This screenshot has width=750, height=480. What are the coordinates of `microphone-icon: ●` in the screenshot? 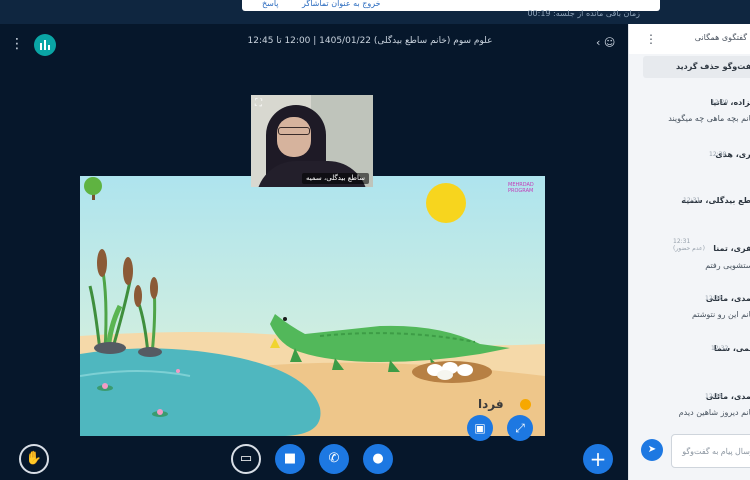 It's located at (378, 458).